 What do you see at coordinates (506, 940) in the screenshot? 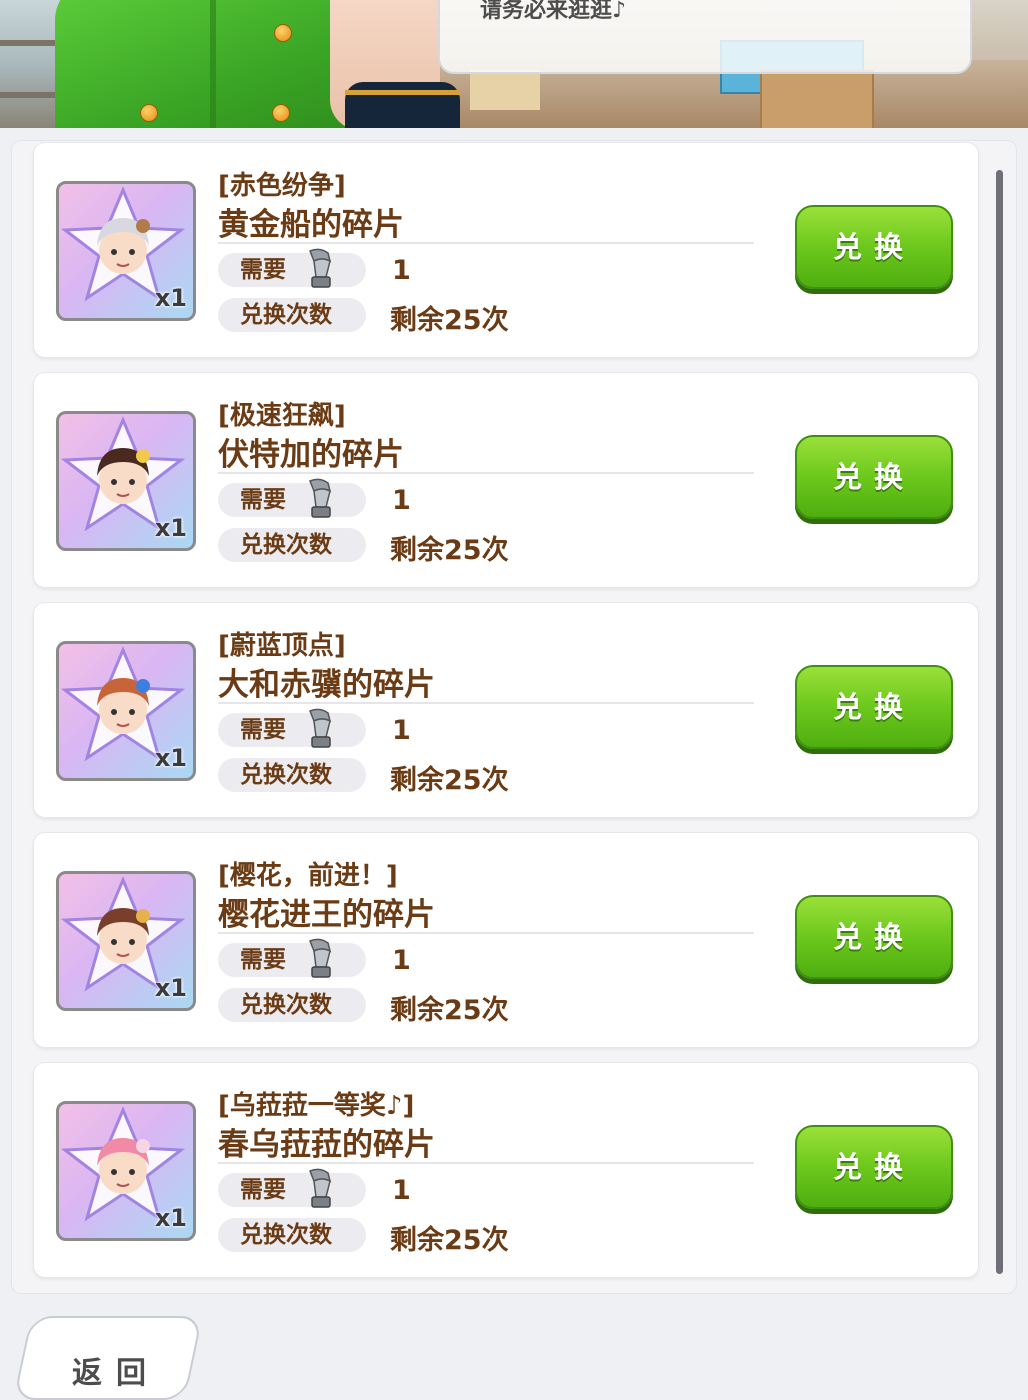
I see `list-item: x1 [樱花，前进！] 樱花进王的碎片 需要 1 兑换次数 剩余25次 兑换` at bounding box center [506, 940].